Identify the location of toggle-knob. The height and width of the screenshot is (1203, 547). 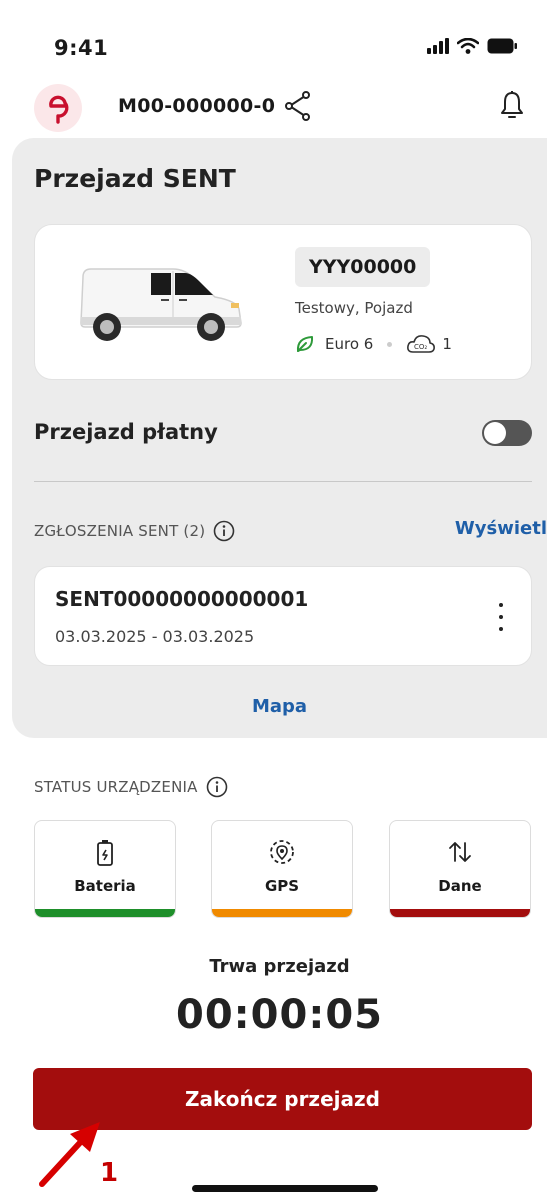
(495, 433).